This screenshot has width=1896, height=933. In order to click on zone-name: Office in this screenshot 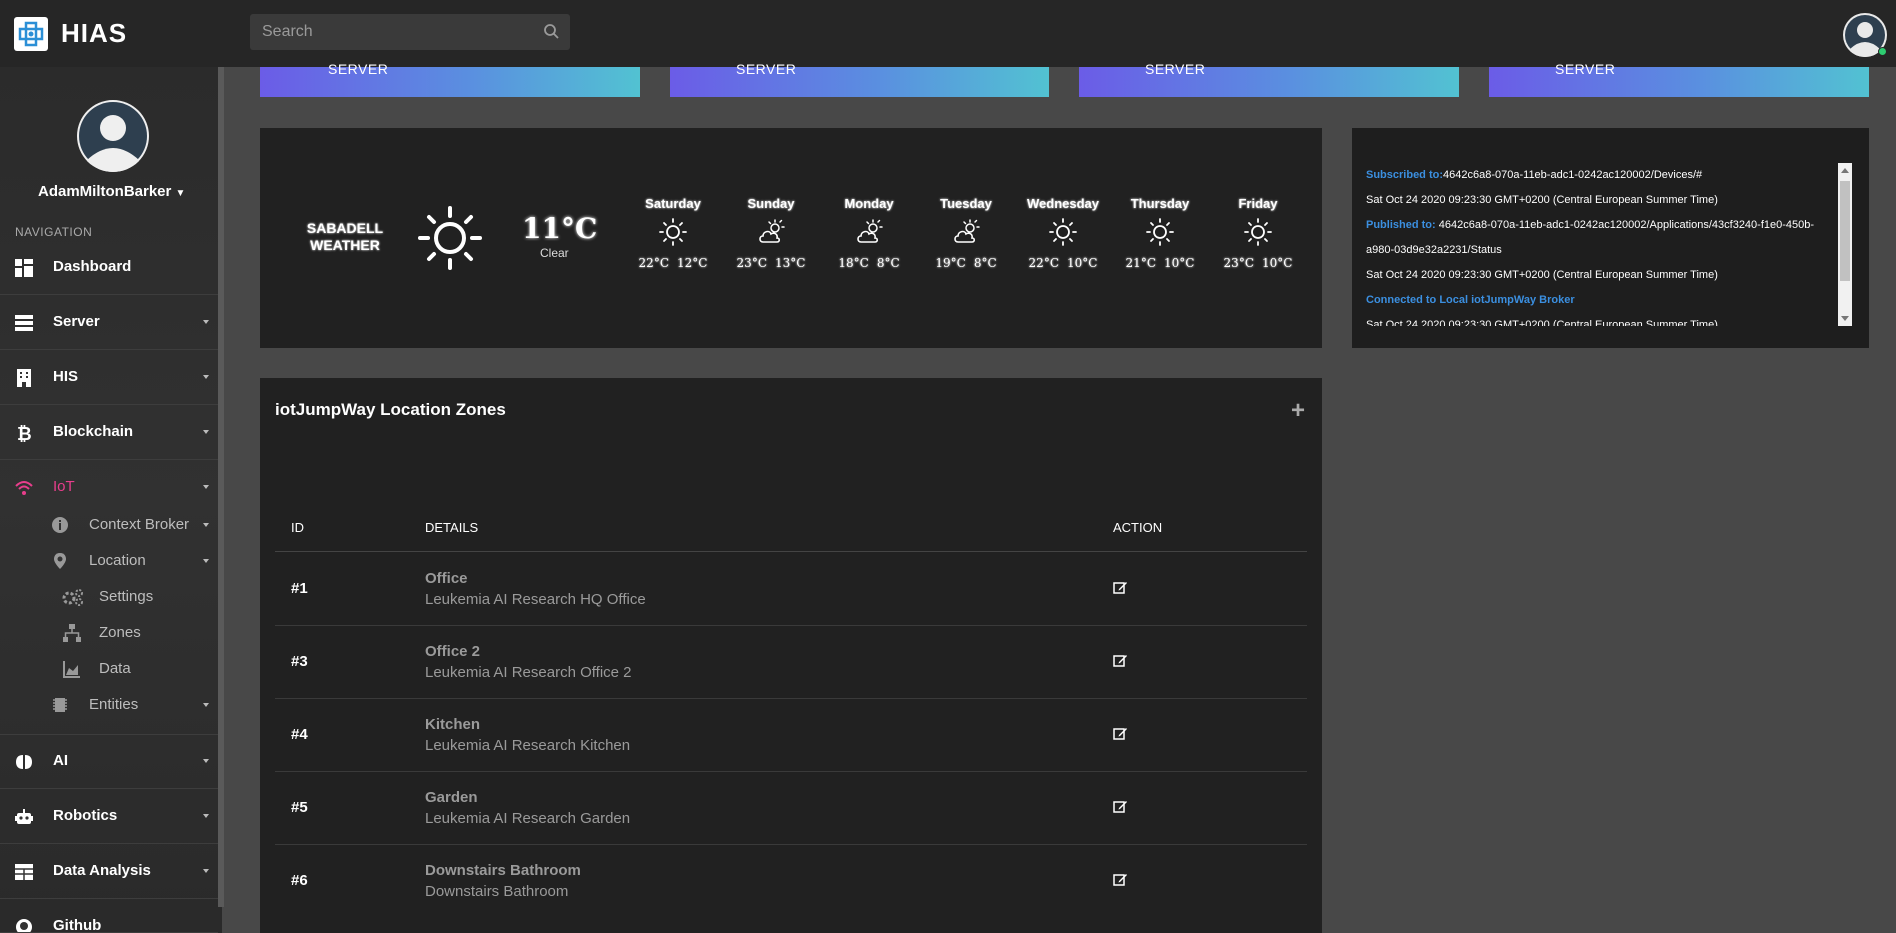, I will do `click(446, 578)`.